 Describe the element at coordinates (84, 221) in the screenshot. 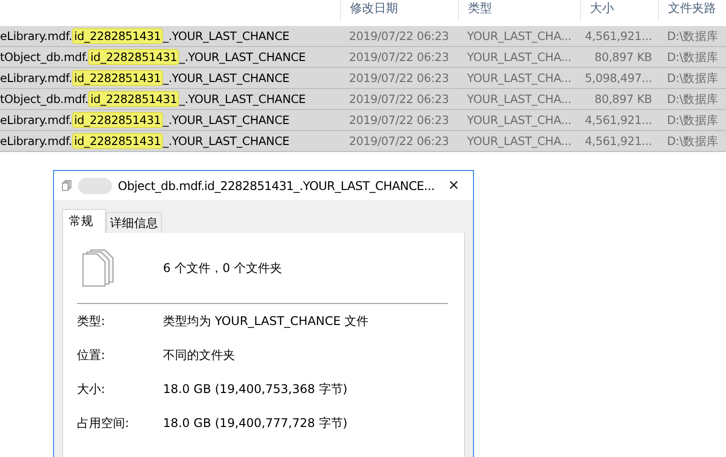

I see `tab: 常规` at that location.